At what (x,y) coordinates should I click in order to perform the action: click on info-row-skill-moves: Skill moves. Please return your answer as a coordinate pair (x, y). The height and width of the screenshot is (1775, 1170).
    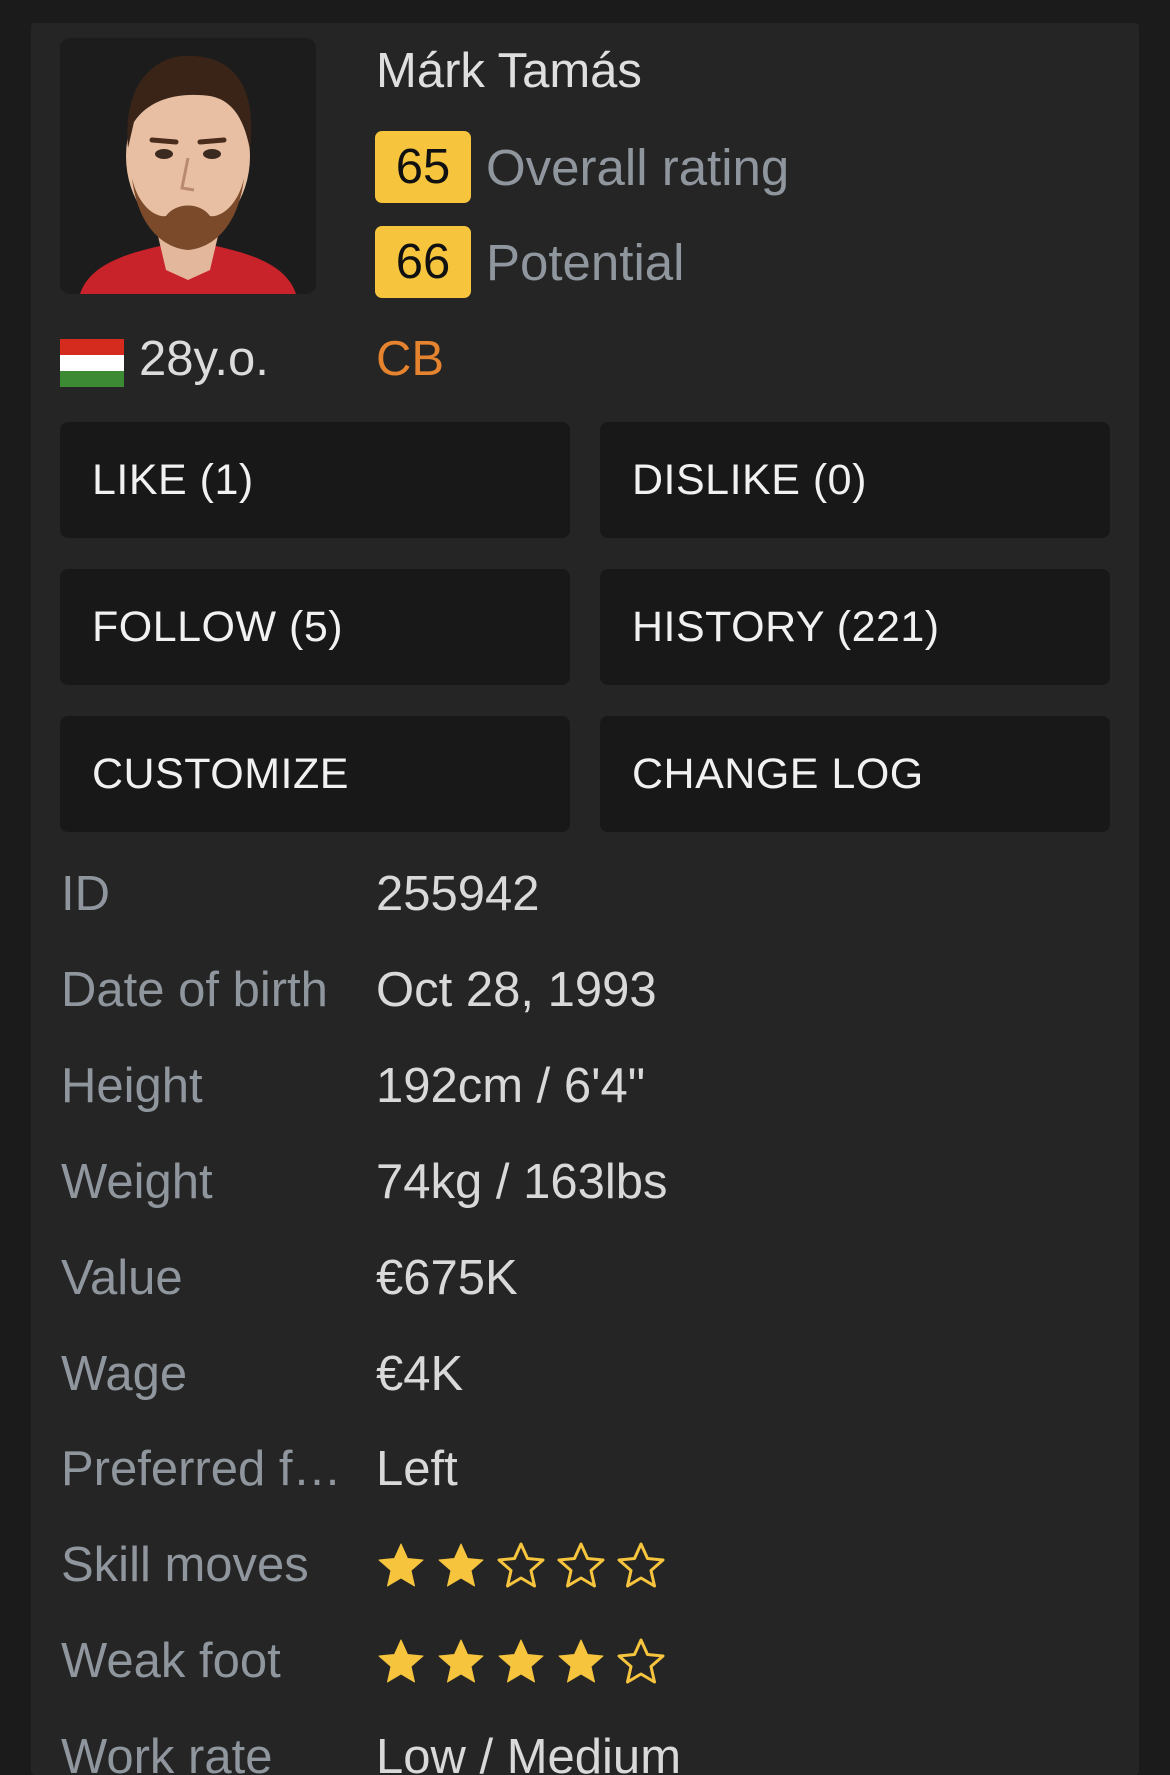
    Looking at the image, I should click on (591, 1572).